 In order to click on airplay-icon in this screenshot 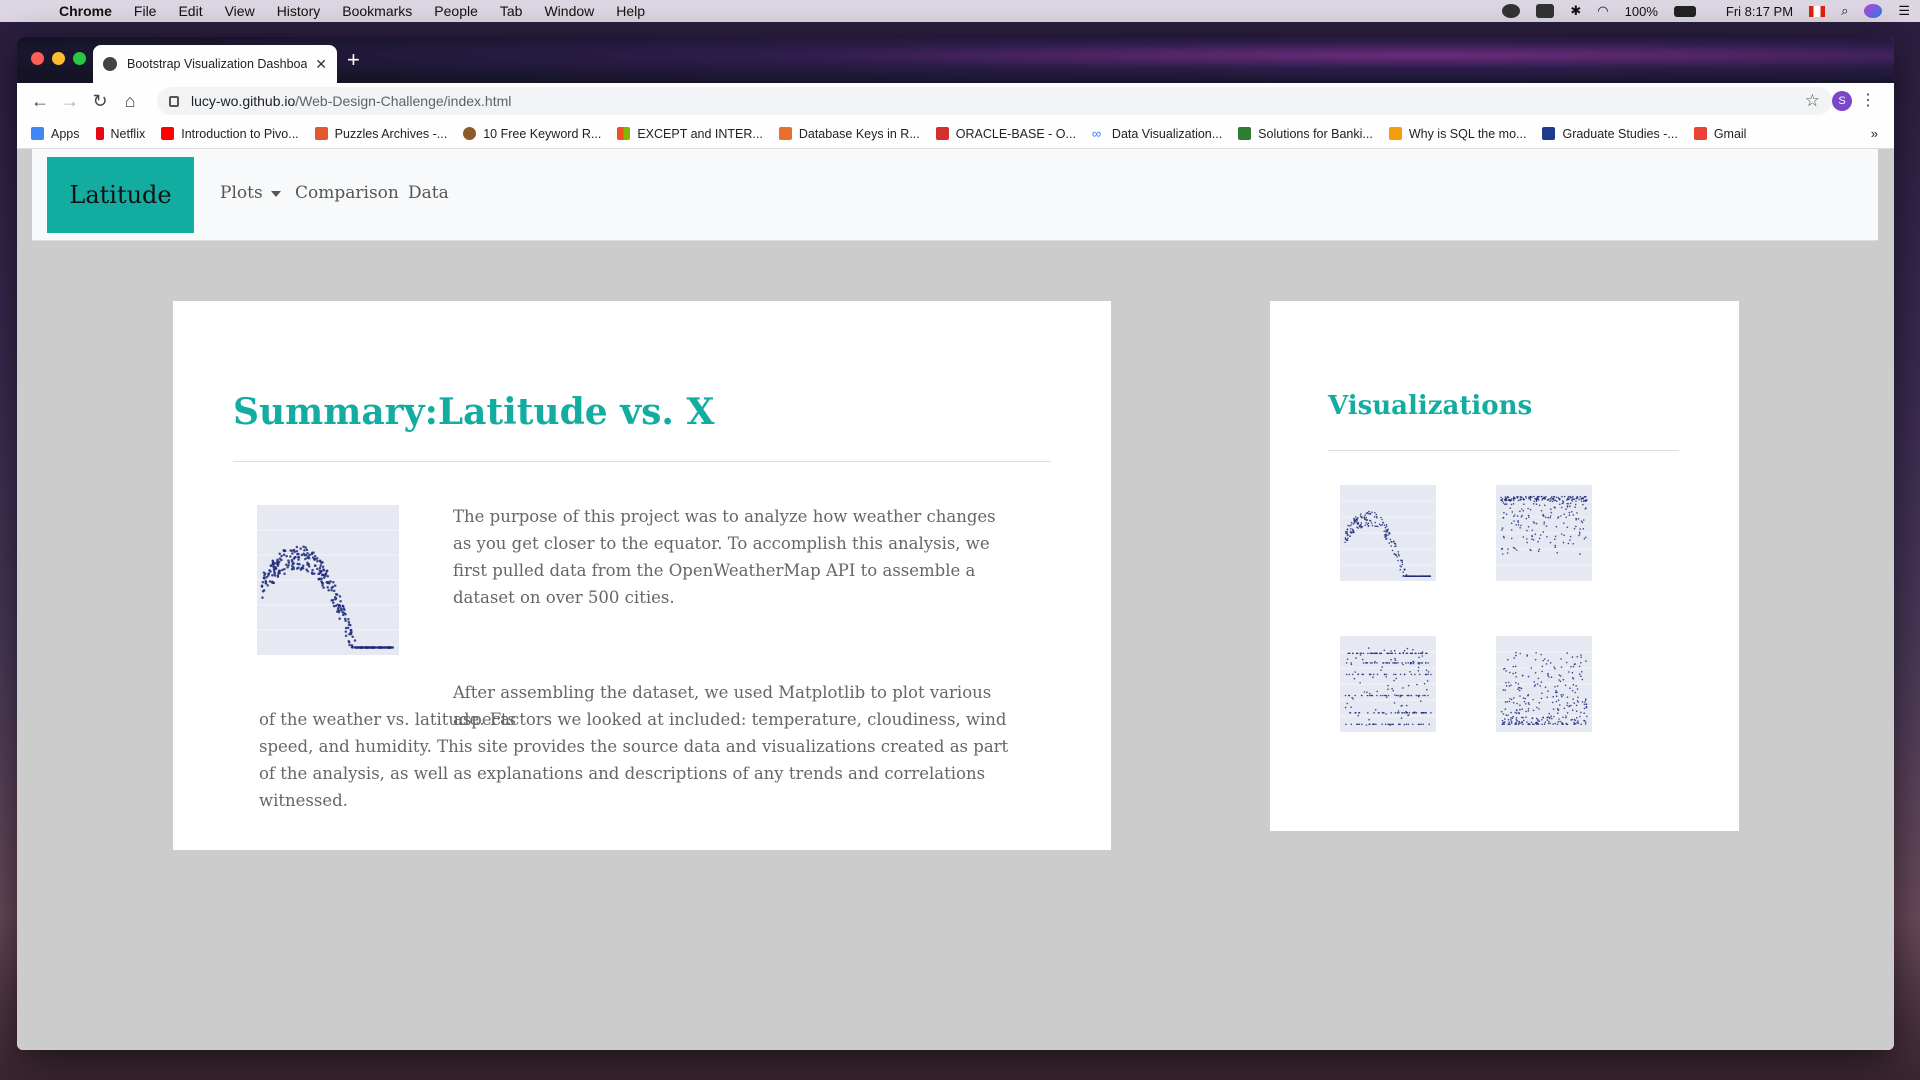, I will do `click(1545, 11)`.